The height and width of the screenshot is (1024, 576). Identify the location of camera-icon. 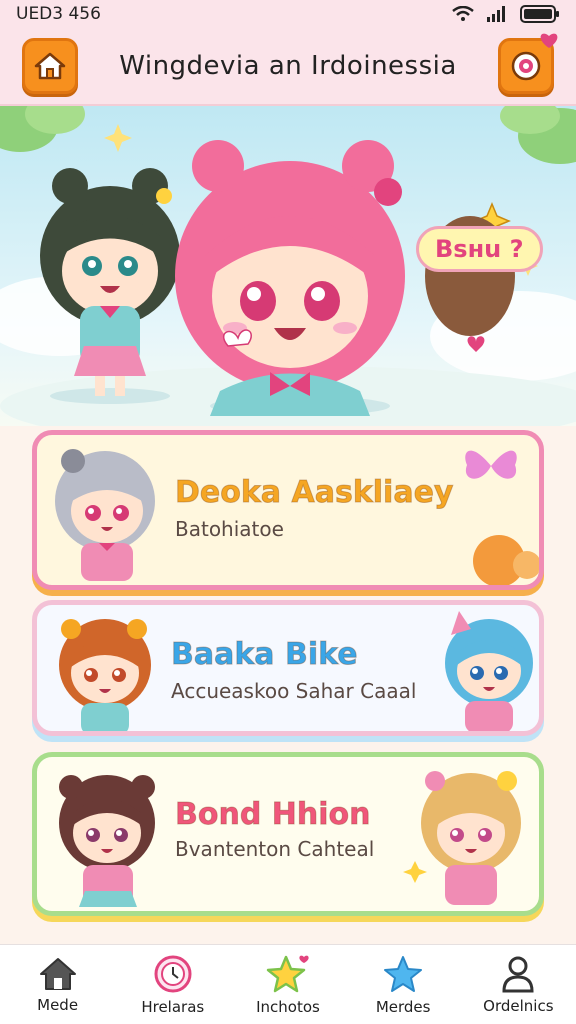
(526, 66).